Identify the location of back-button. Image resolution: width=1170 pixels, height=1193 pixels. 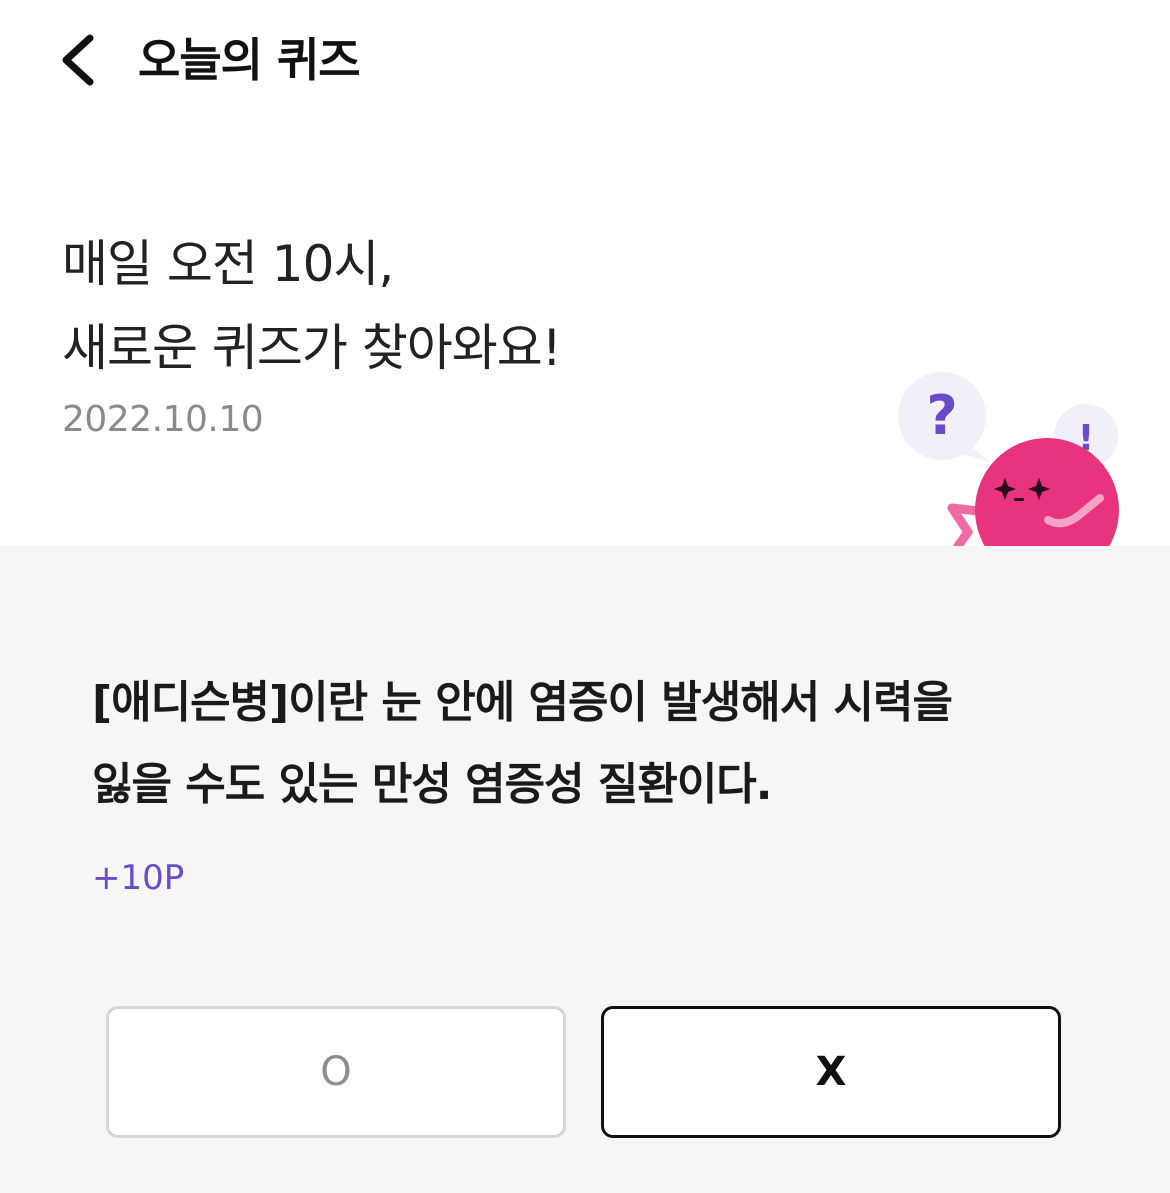
(82, 60).